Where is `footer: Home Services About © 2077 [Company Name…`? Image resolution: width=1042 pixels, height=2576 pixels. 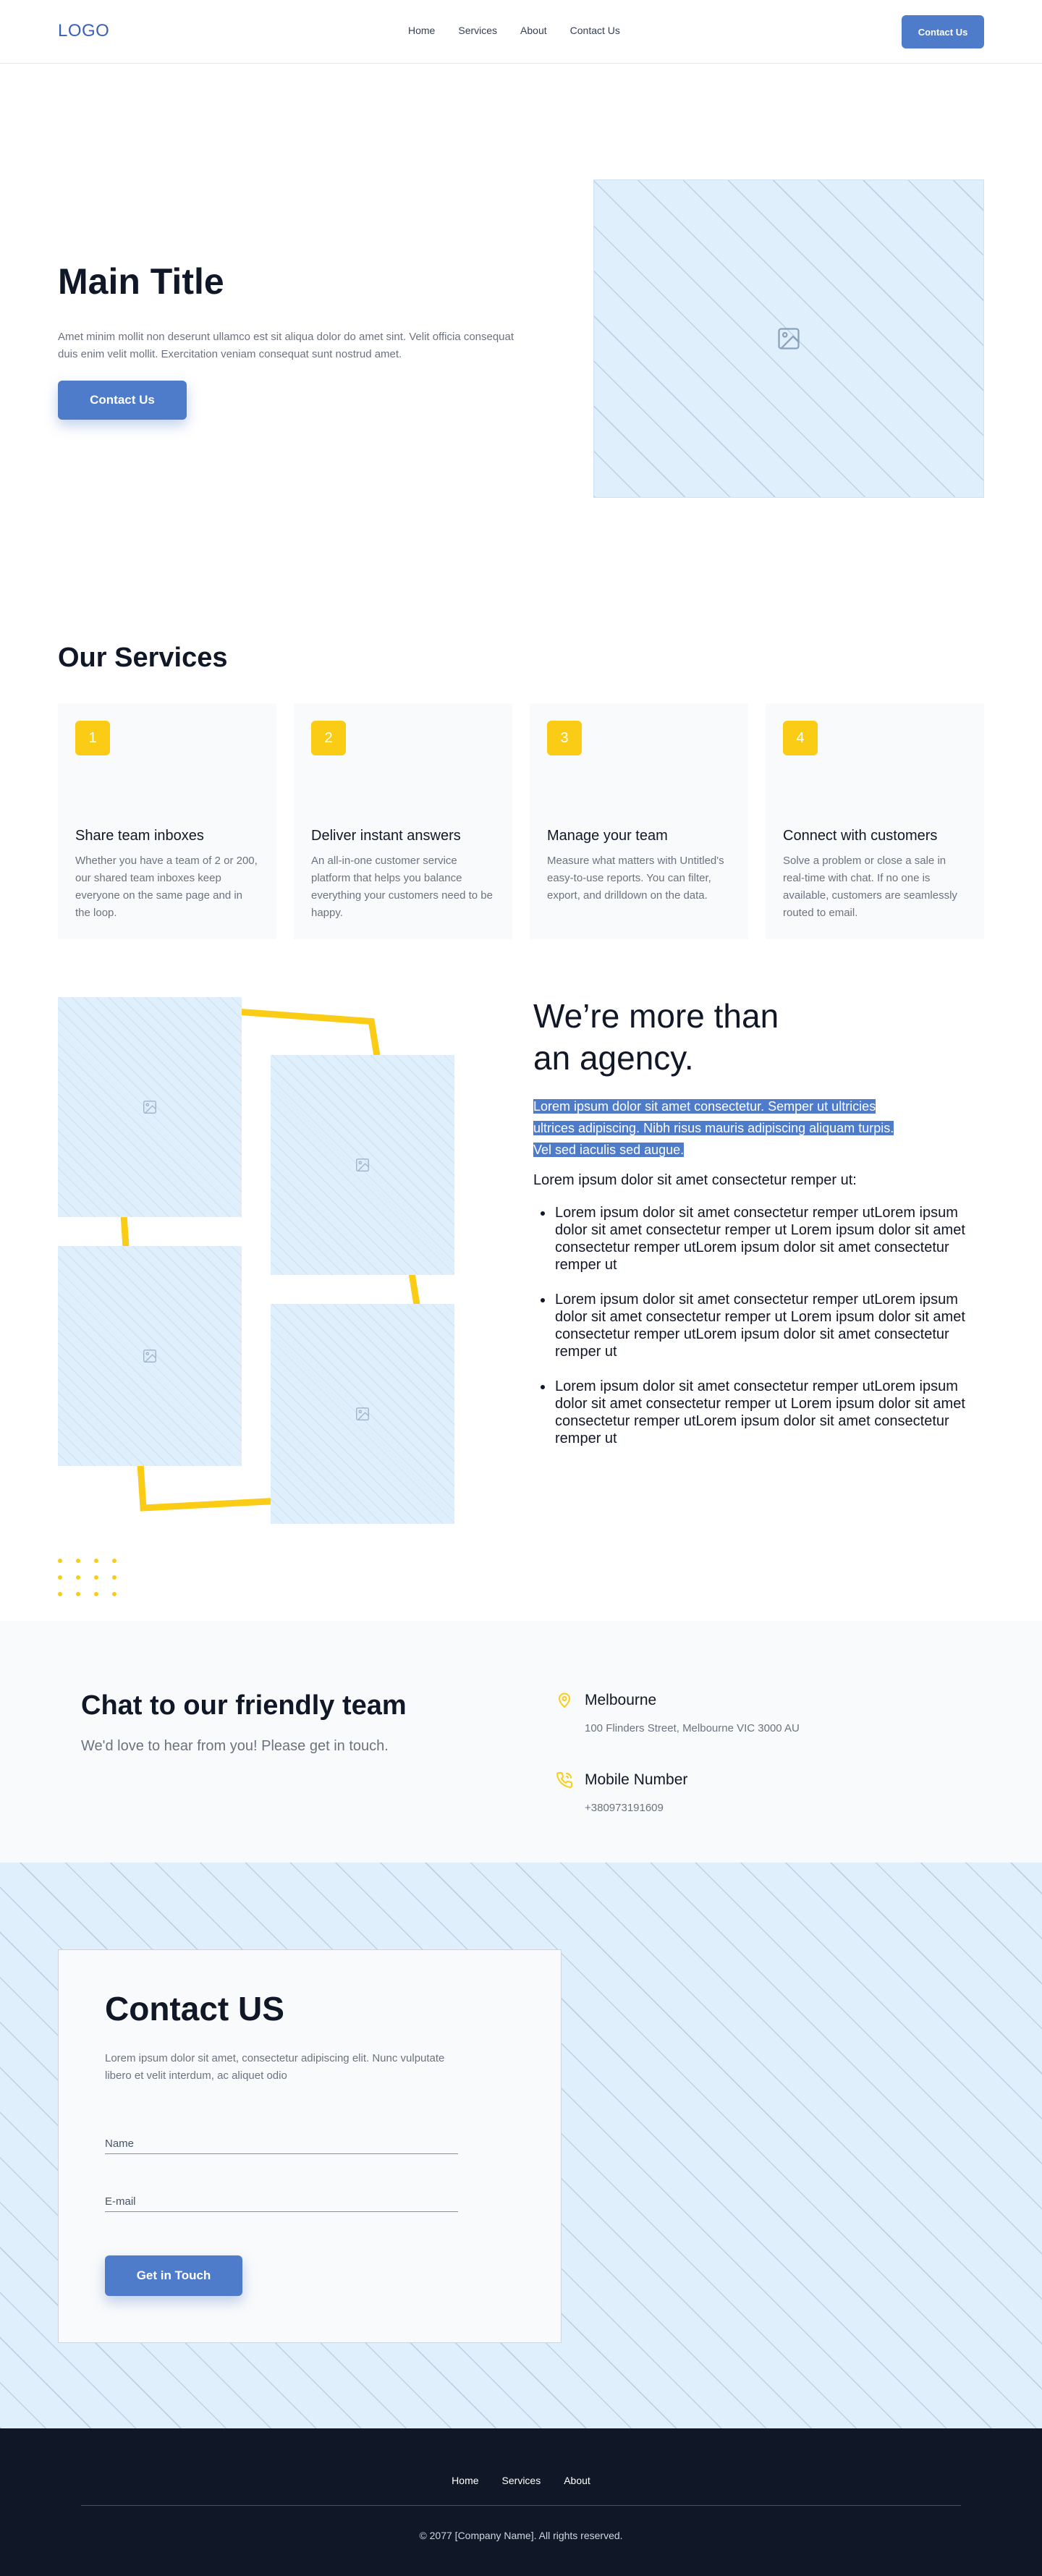
footer: Home Services About © 2077 [Company Name… is located at coordinates (521, 2502).